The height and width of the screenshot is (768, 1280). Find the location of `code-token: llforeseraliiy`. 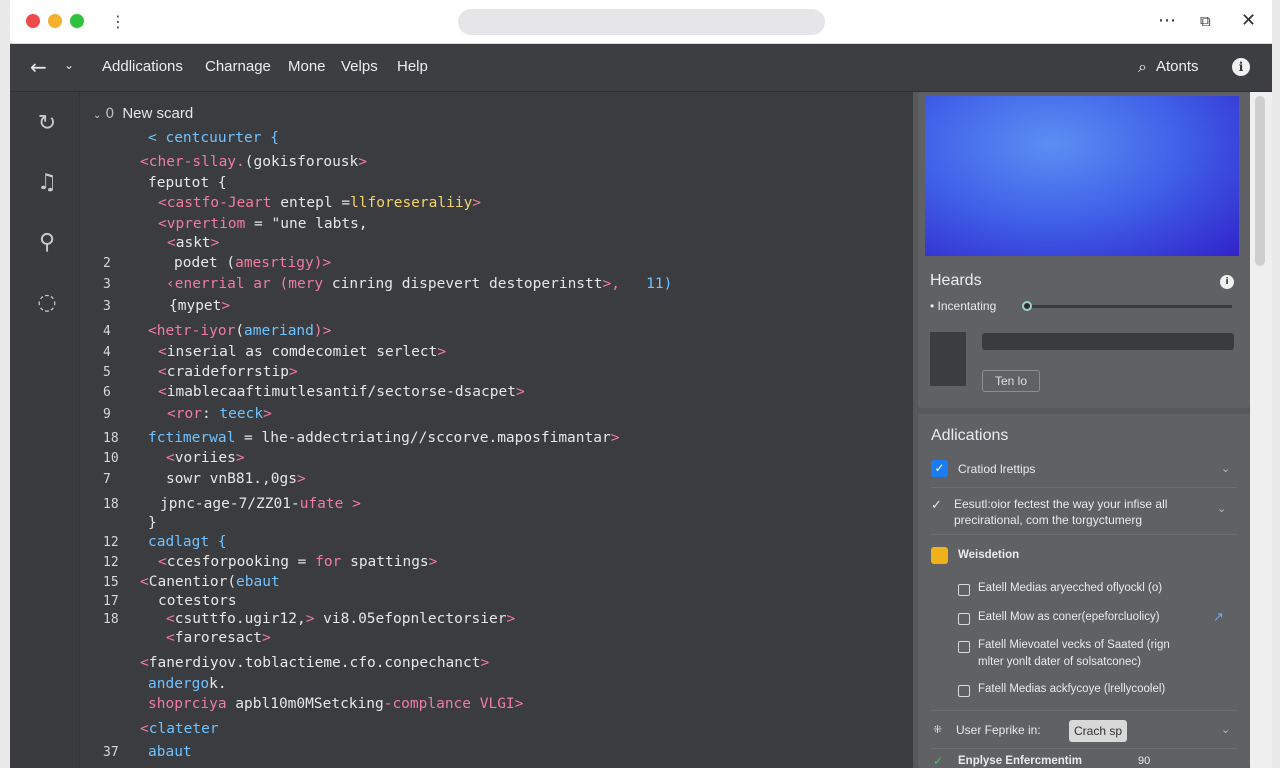

code-token: llforeseraliiy is located at coordinates (411, 203).